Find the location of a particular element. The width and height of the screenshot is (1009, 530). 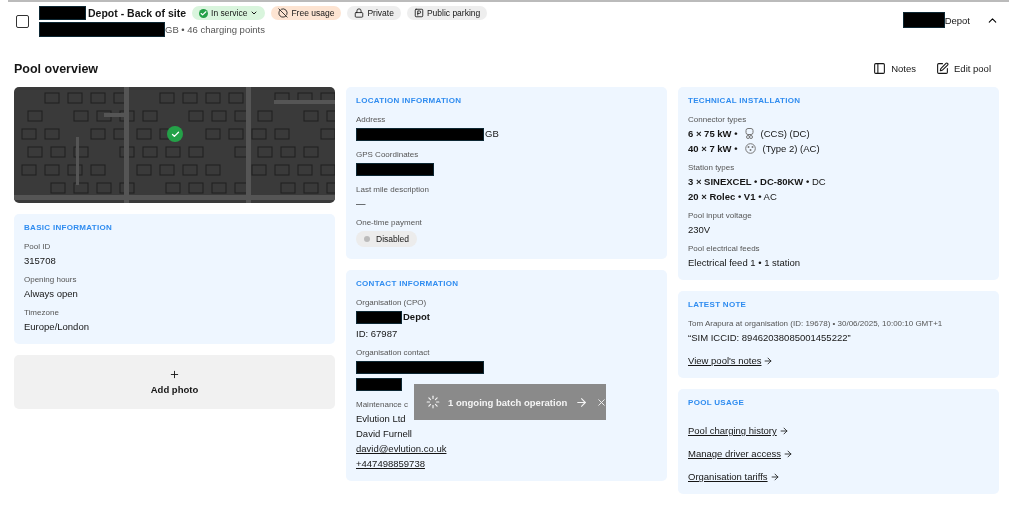

pool-title: Depot - Back of site is located at coordinates (137, 13).